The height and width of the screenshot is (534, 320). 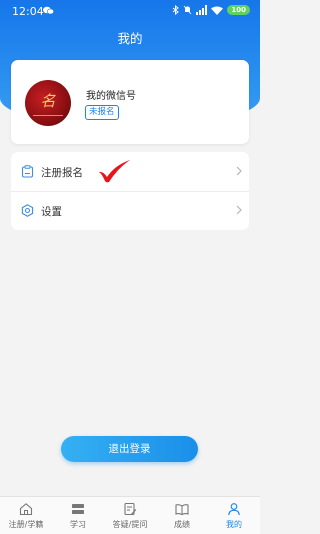 What do you see at coordinates (28, 11) in the screenshot?
I see `status-time: 12:04` at bounding box center [28, 11].